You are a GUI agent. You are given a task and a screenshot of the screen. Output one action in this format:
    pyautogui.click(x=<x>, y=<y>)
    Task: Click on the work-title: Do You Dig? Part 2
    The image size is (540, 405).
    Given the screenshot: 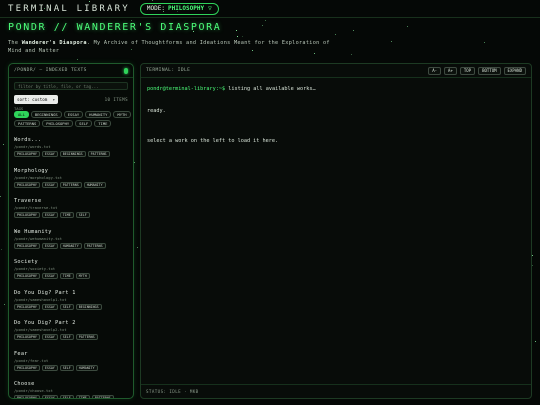 What is the action you would take?
    pyautogui.click(x=45, y=323)
    